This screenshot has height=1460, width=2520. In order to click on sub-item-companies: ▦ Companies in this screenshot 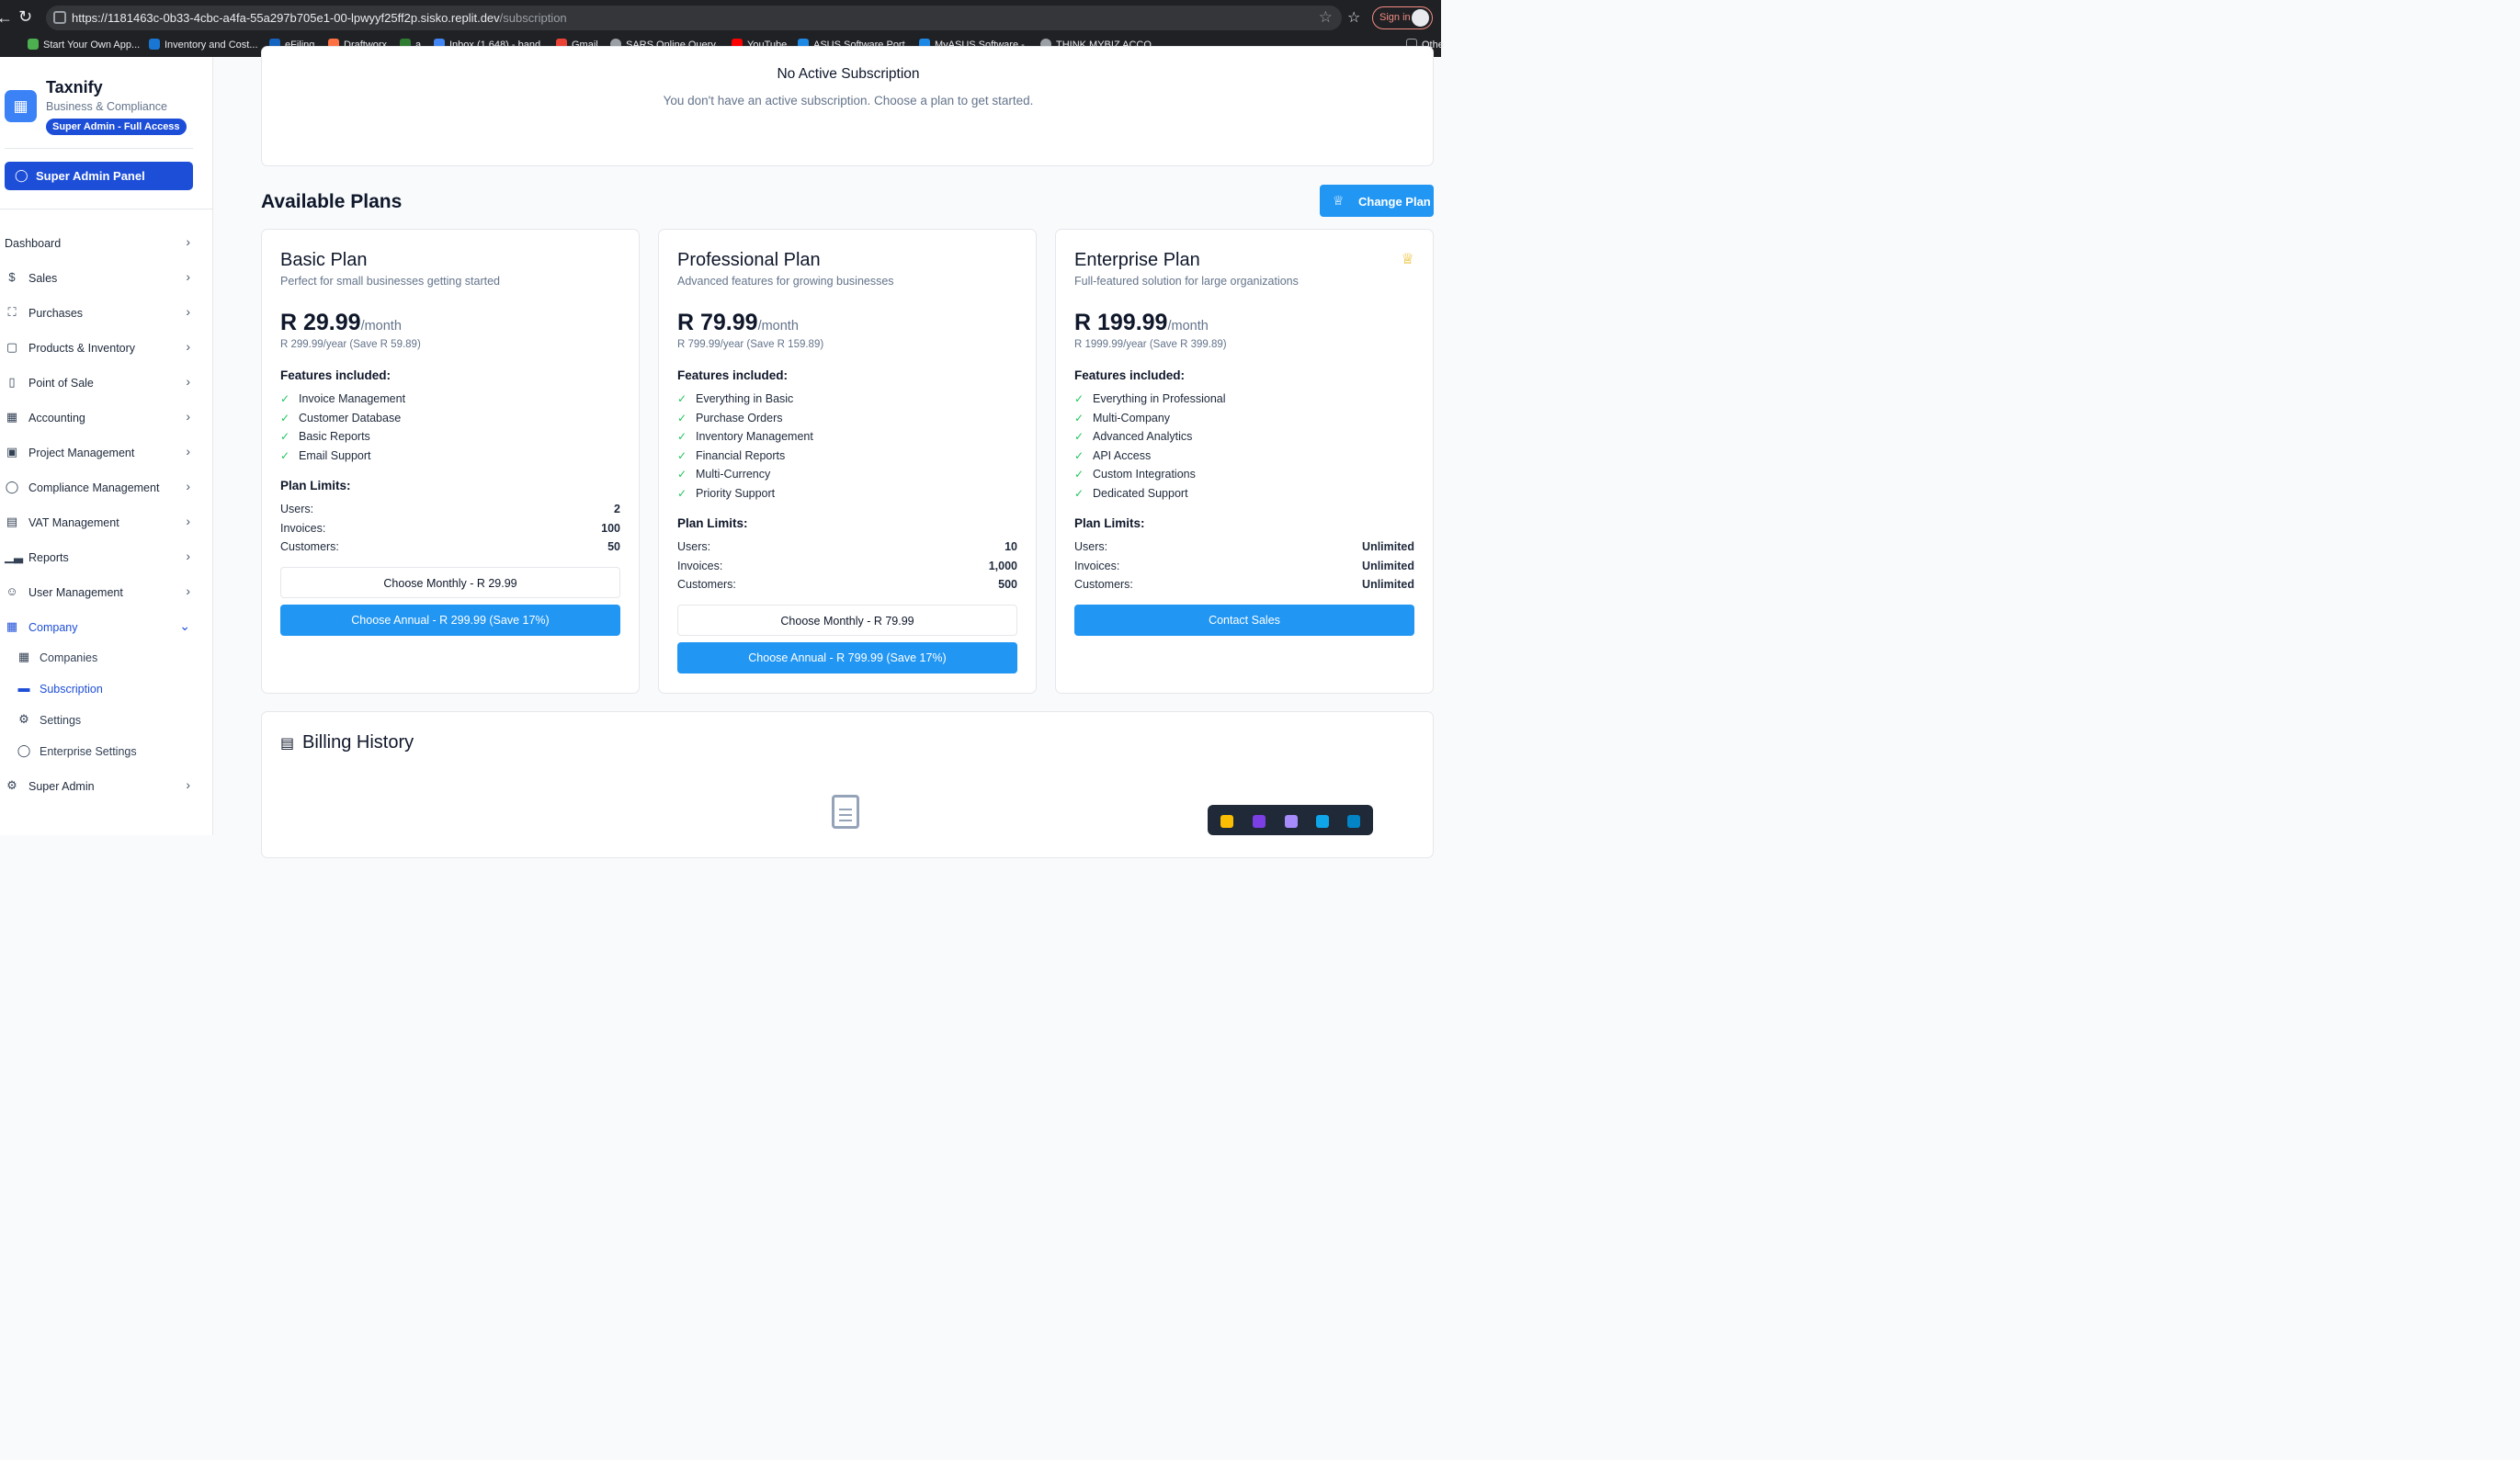, I will do `click(104, 658)`.